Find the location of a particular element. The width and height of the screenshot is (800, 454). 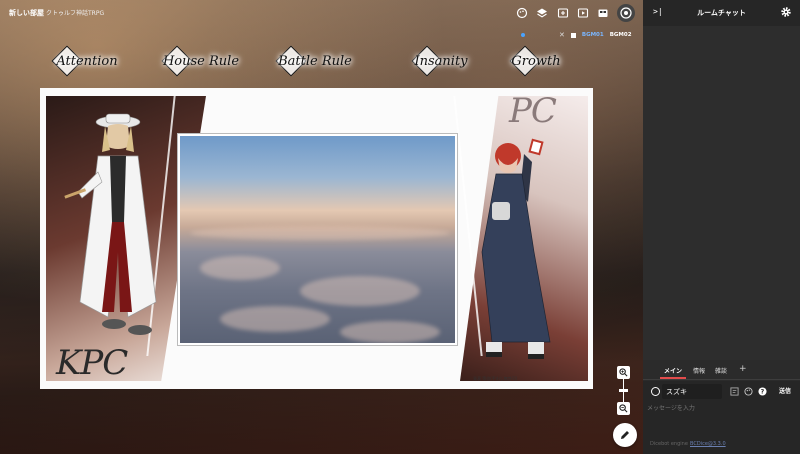

active-tab-indicator is located at coordinates (673, 378).